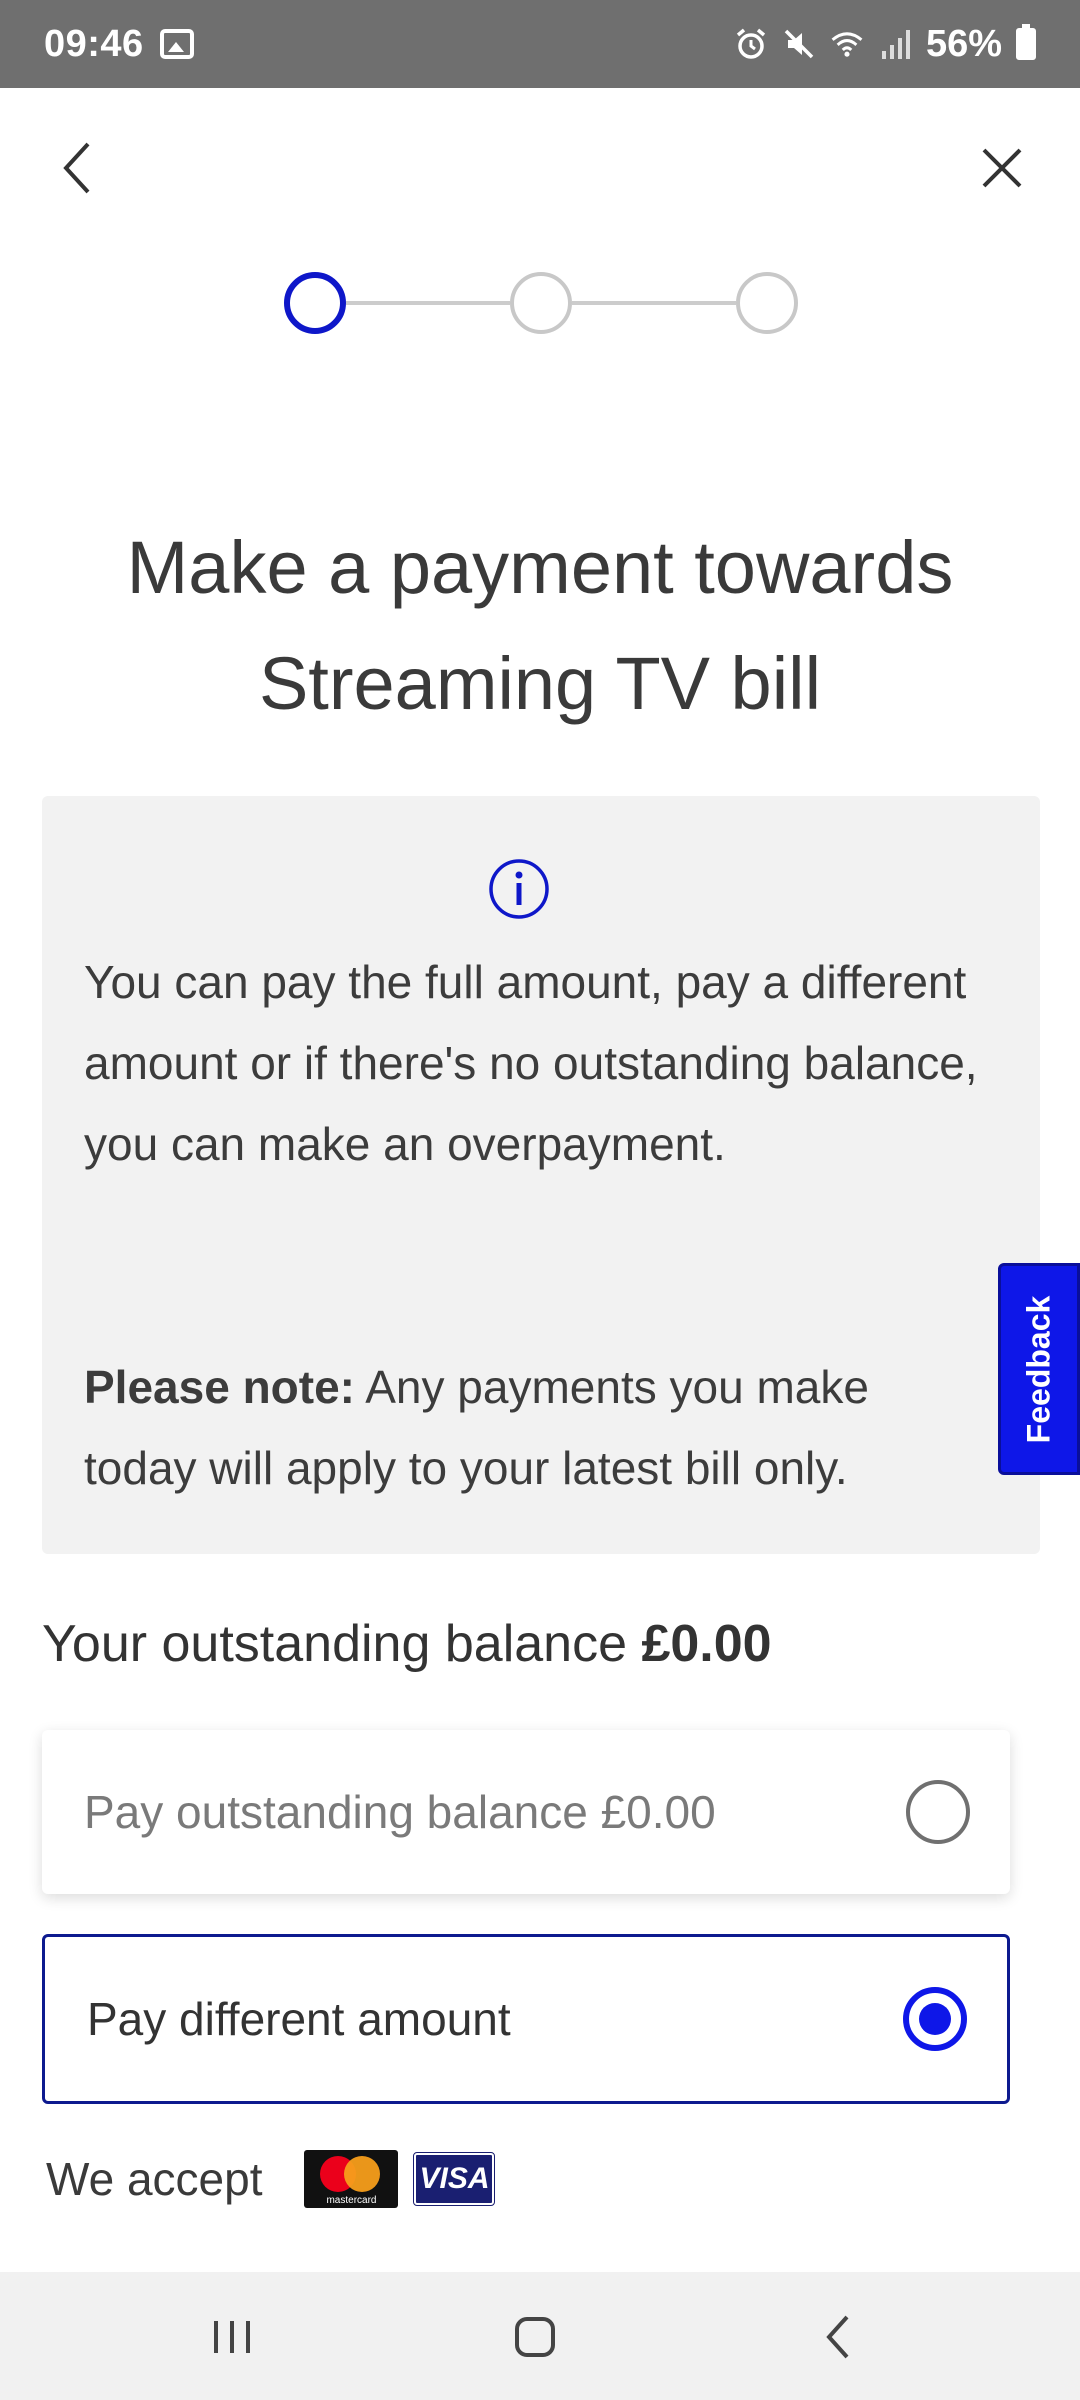 The image size is (1080, 2400). I want to click on page-title: Make a payment towards Streaming TV bill, so click(540, 626).